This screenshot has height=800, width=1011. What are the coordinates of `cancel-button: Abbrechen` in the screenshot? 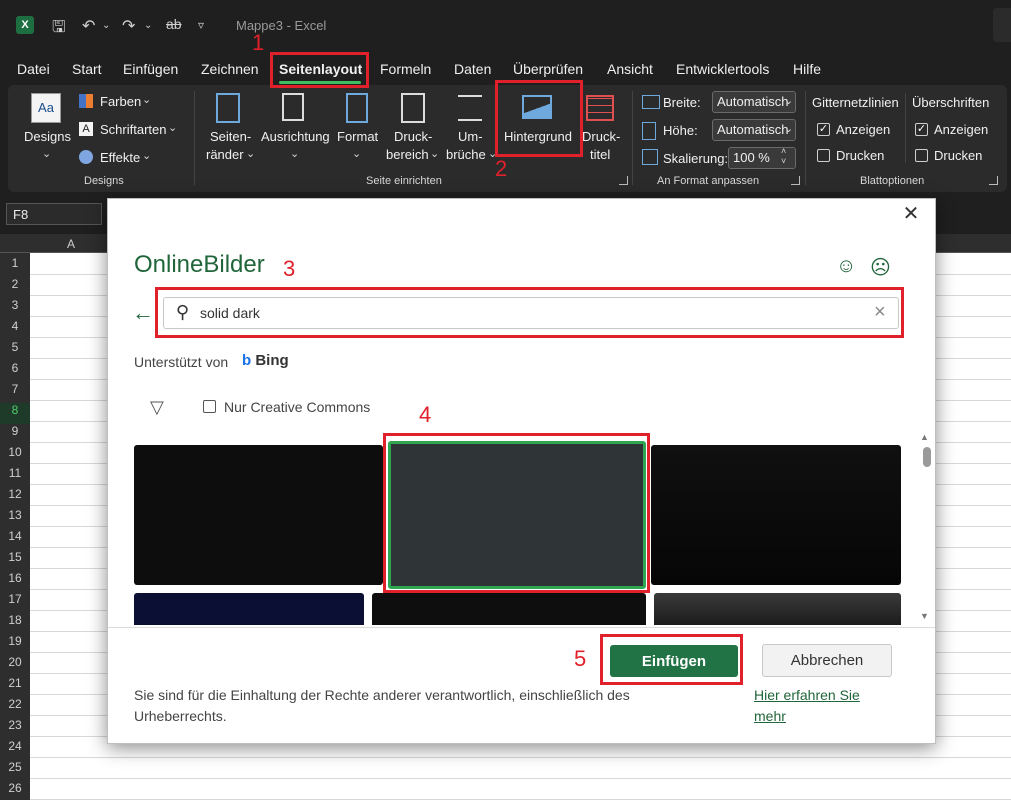 It's located at (827, 660).